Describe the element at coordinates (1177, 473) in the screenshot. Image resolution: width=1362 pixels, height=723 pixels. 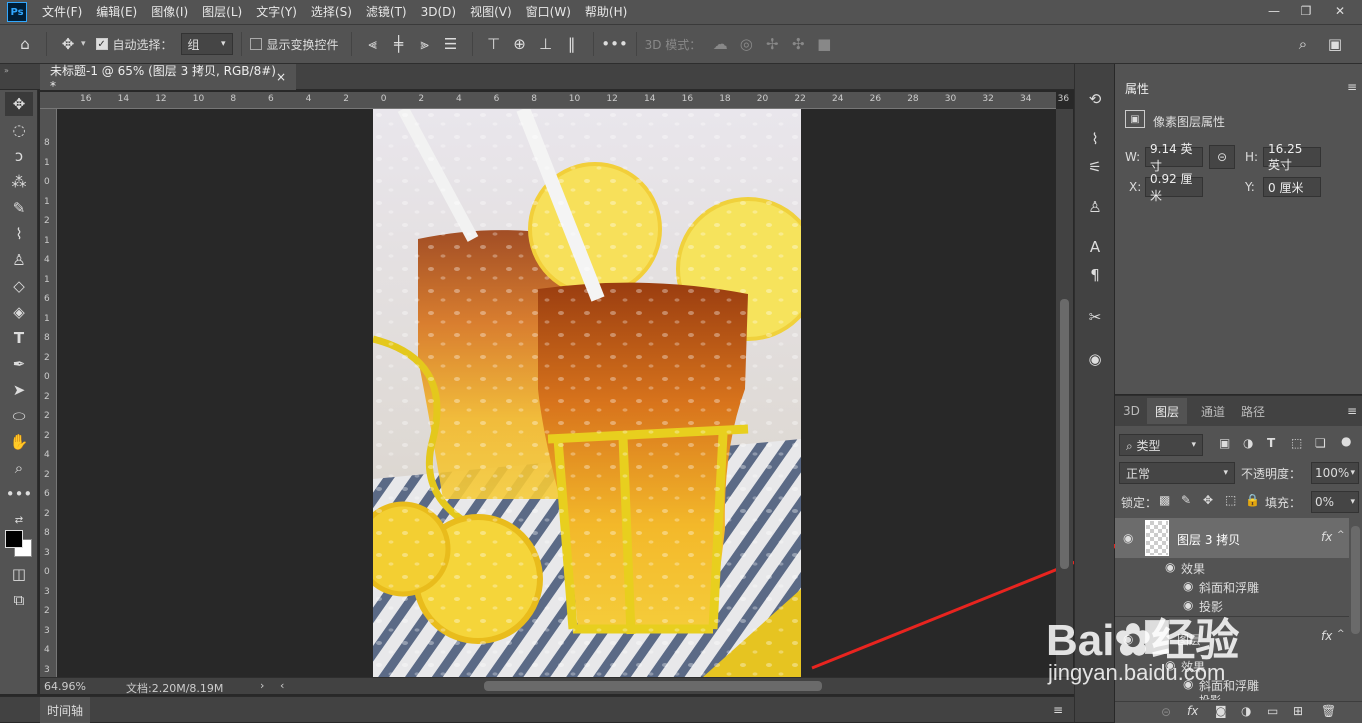
I see `blend-mode-dropdown: 正常 ▾` at that location.